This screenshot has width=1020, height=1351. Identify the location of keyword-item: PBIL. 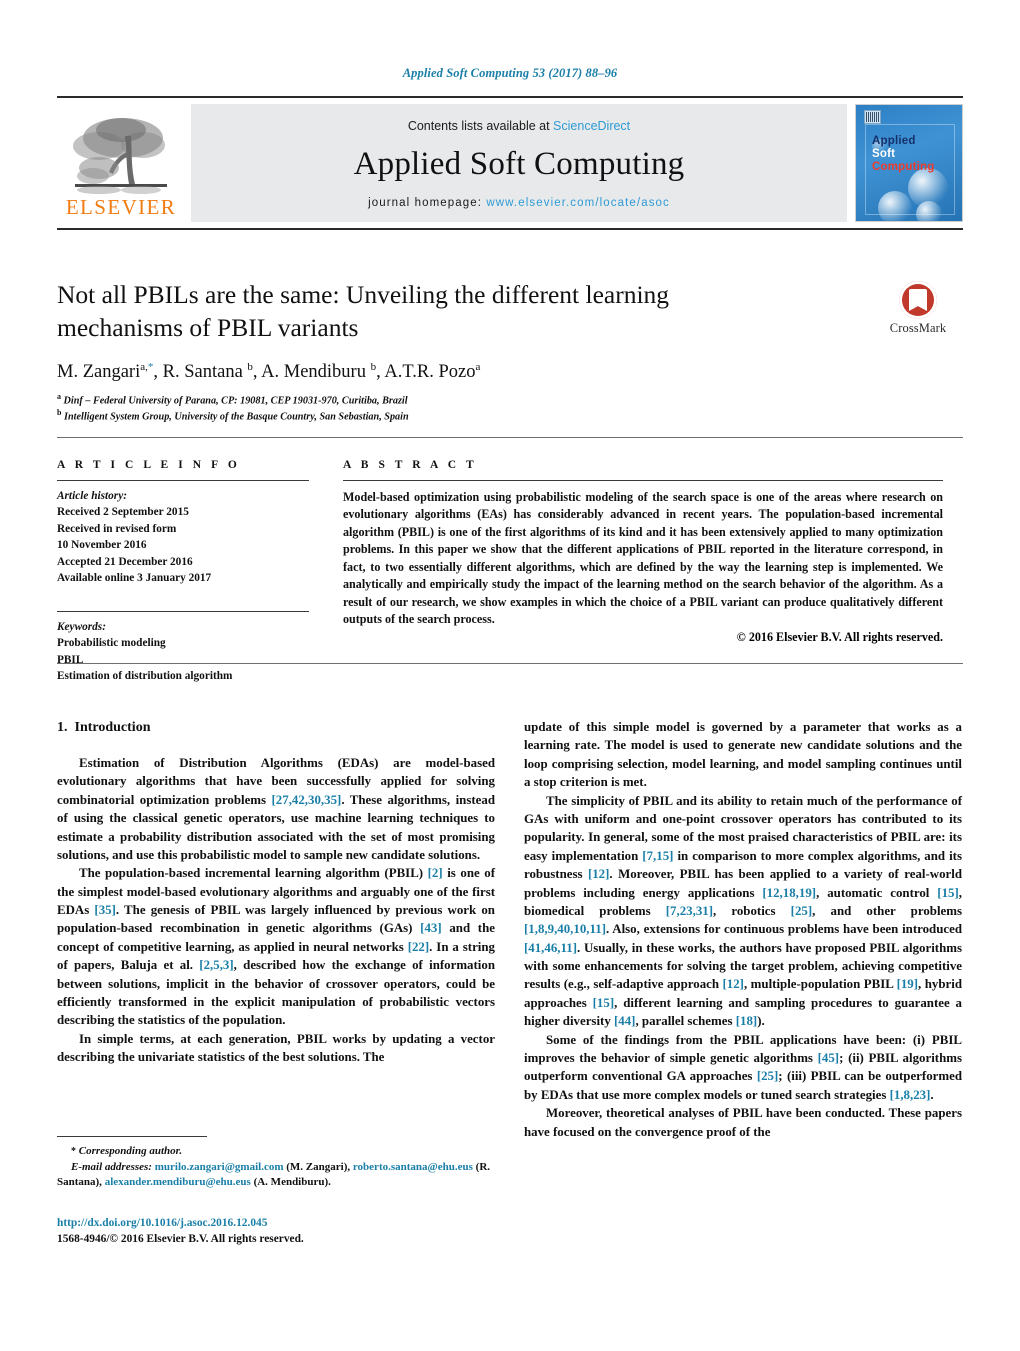
(70, 659).